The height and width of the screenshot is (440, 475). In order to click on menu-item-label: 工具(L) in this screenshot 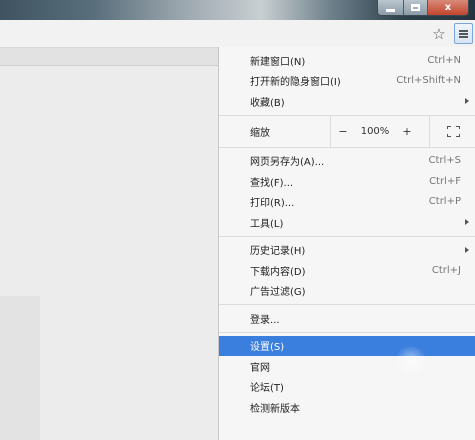, I will do `click(267, 224)`.